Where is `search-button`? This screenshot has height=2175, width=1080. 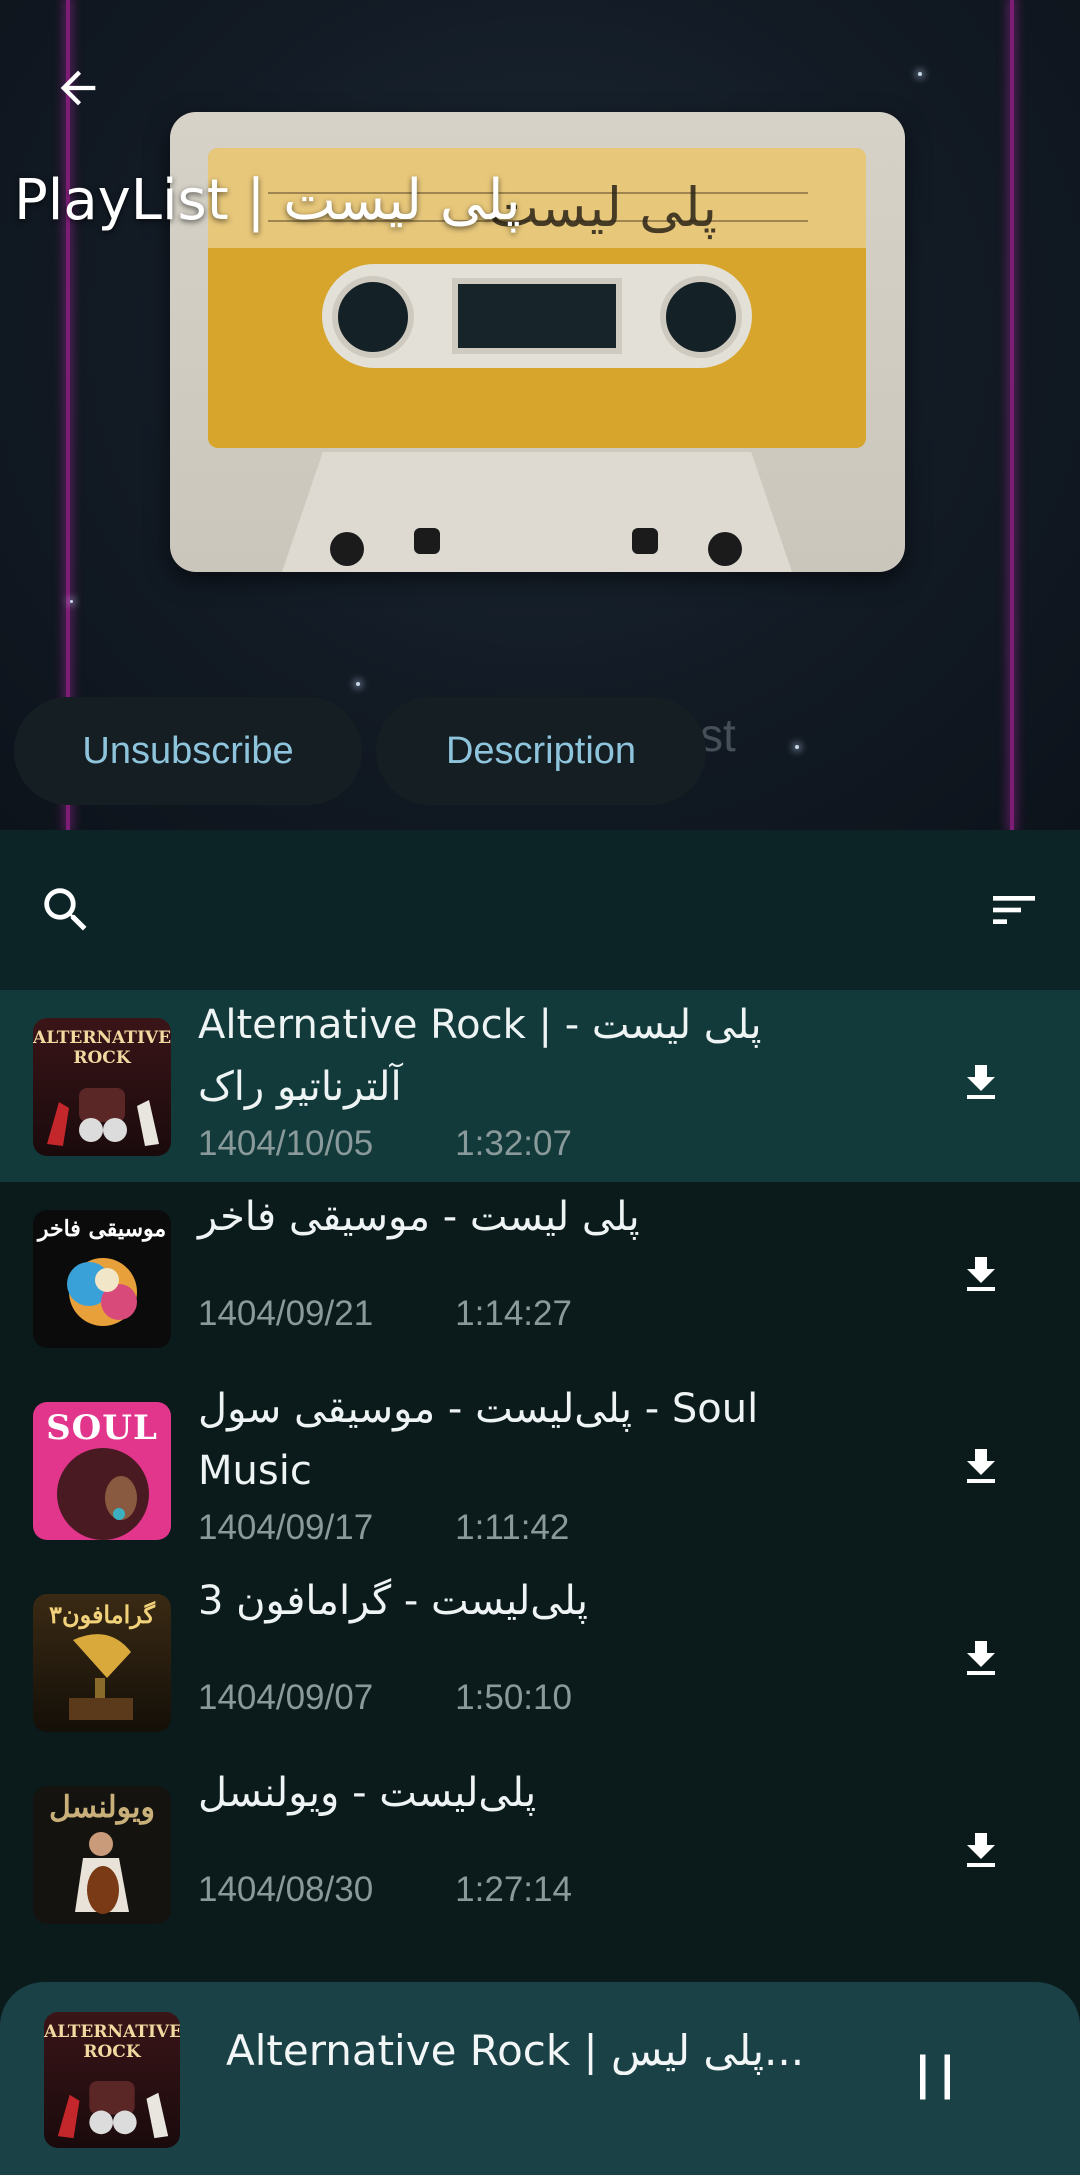 search-button is located at coordinates (66, 910).